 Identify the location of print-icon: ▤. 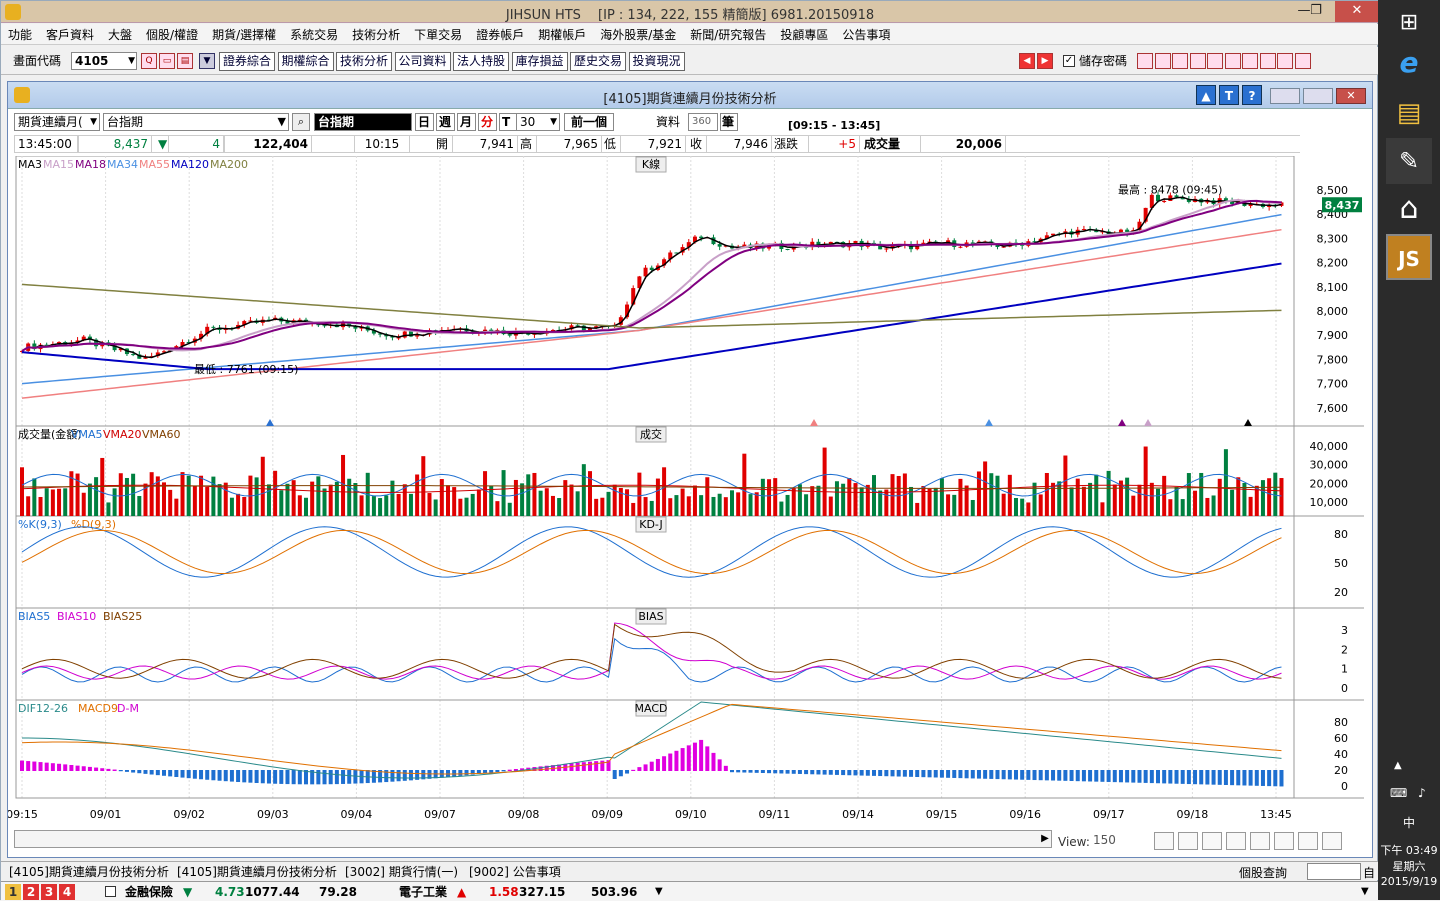
(185, 61).